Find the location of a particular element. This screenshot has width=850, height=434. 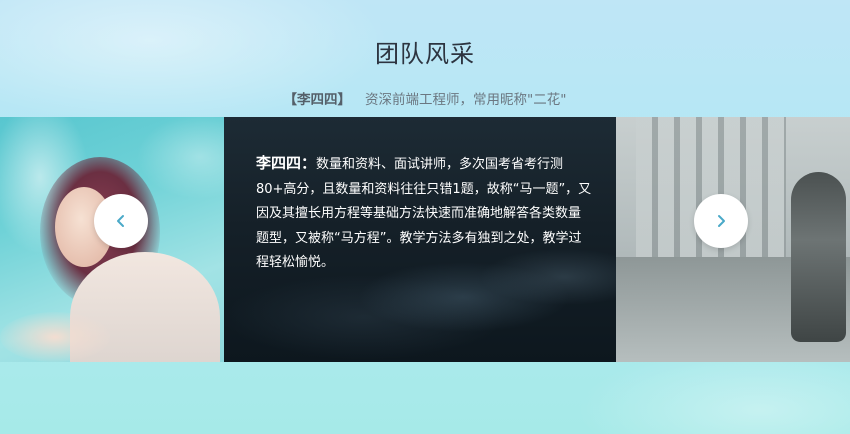

next-slide-button is located at coordinates (721, 221).